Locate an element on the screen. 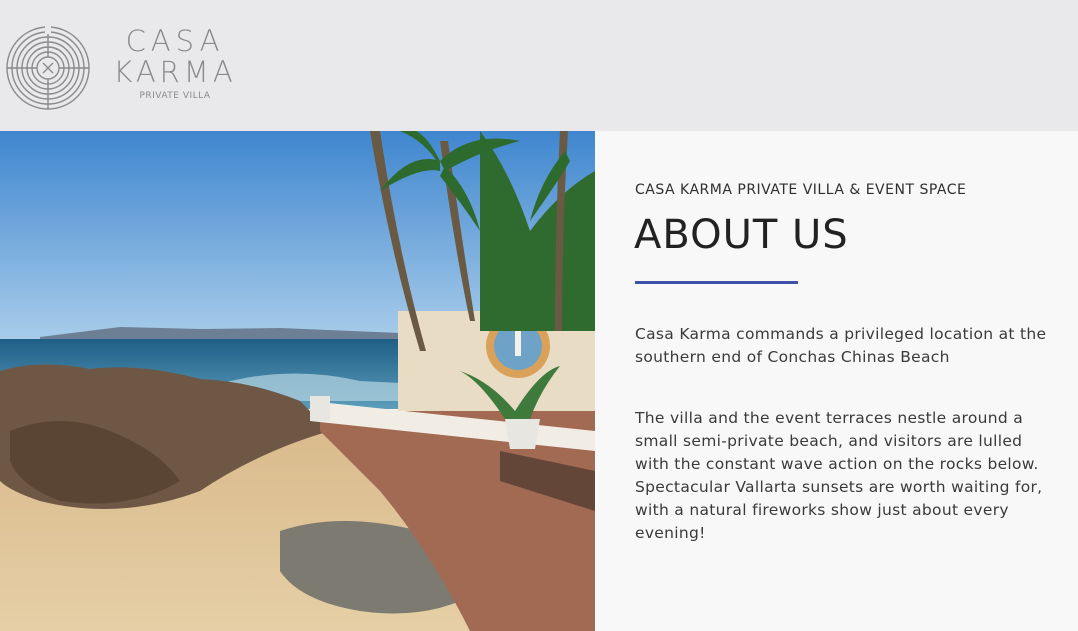  labyrinth-logo-icon is located at coordinates (48, 68).